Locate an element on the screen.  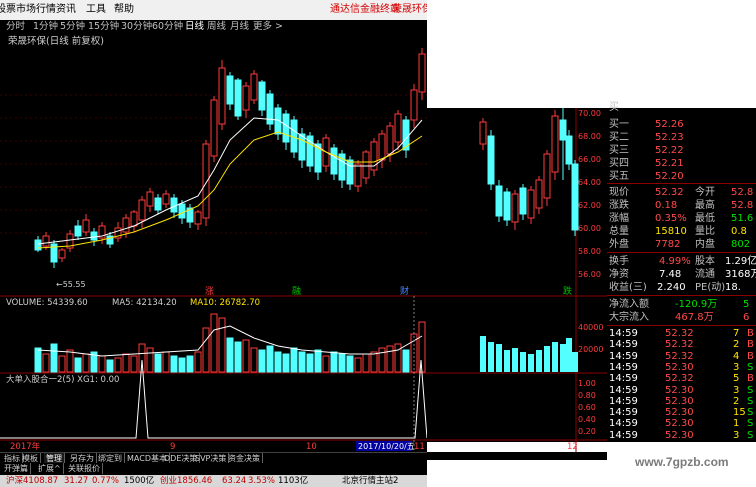
signal-marker: 财 is located at coordinates (404, 291).